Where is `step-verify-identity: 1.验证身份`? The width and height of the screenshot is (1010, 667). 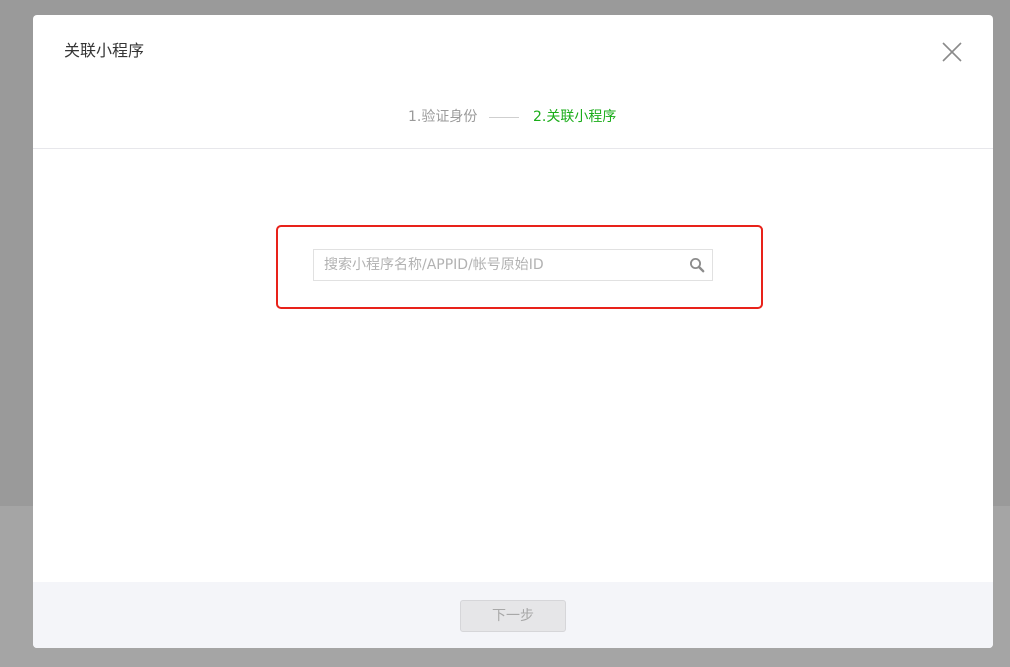
step-verify-identity: 1.验证身份 is located at coordinates (443, 117).